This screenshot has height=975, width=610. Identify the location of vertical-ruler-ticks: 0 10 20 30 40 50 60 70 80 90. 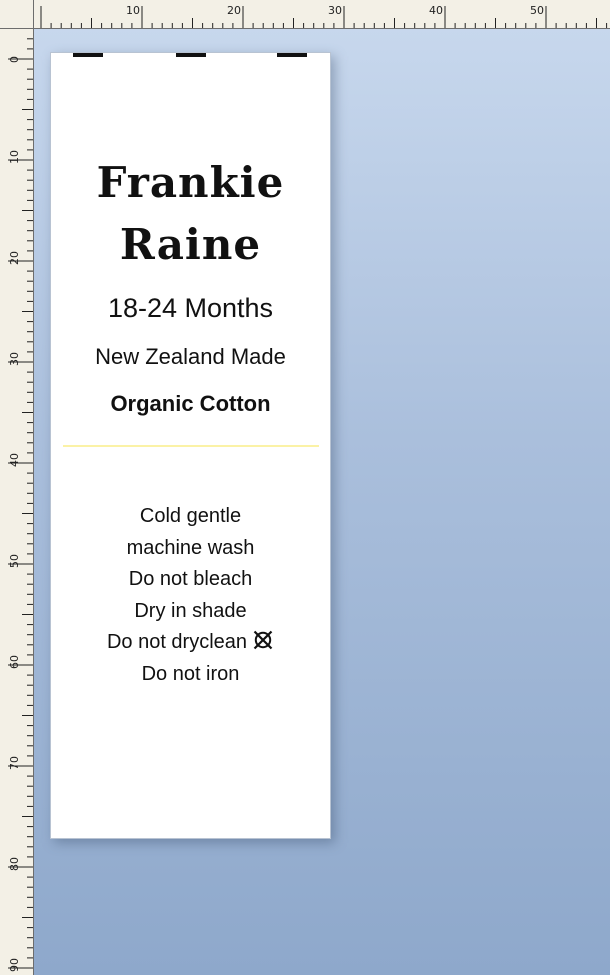
(20, 505).